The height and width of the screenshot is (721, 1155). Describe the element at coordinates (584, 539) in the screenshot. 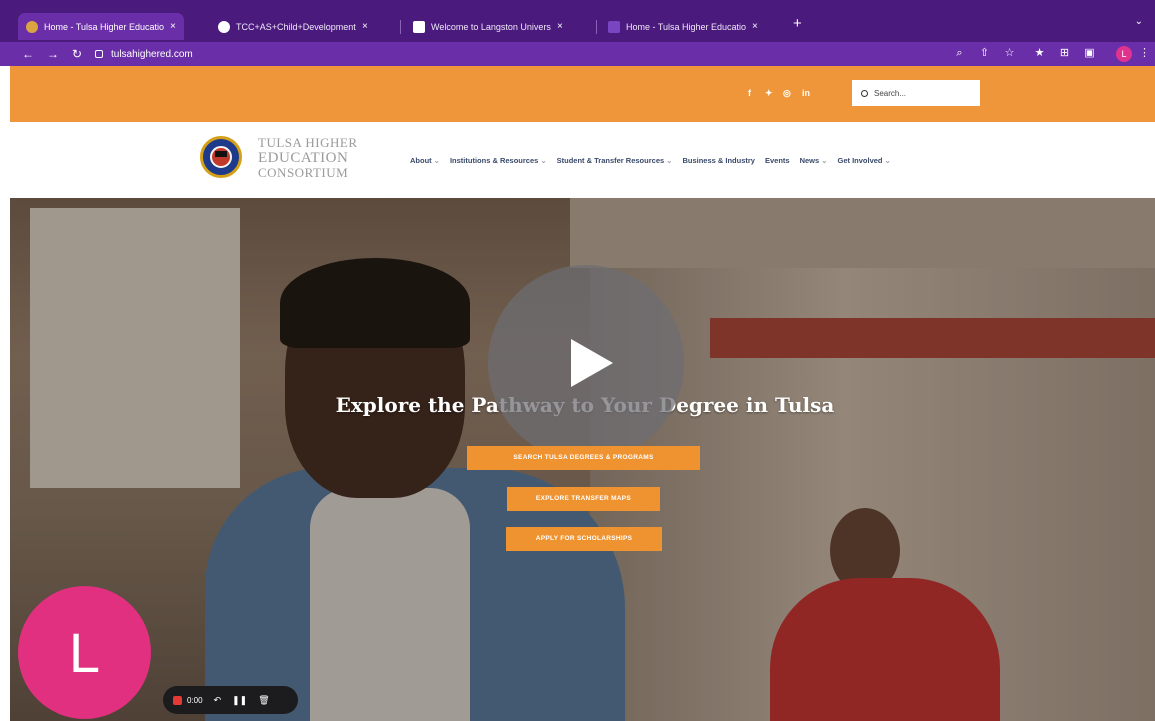

I see `apply-scholarships-button: Apply for Scholarships` at that location.